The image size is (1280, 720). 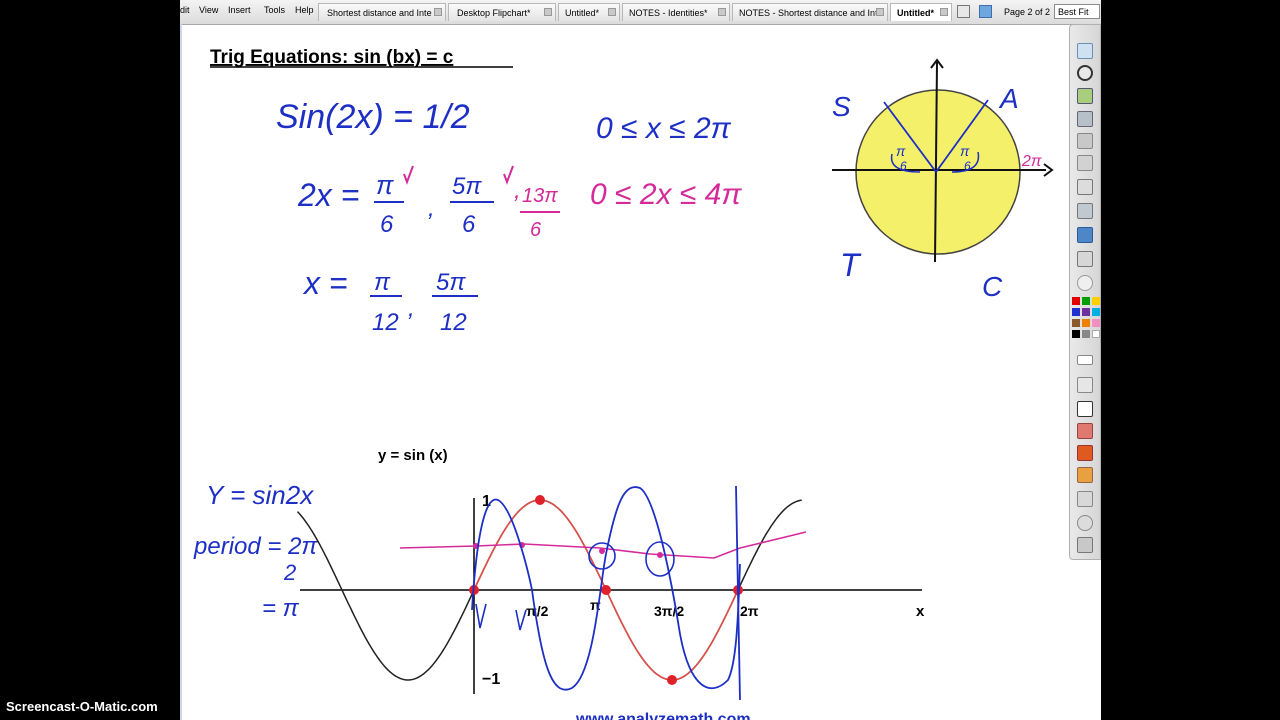 I want to click on play-icon, so click(x=1085, y=283).